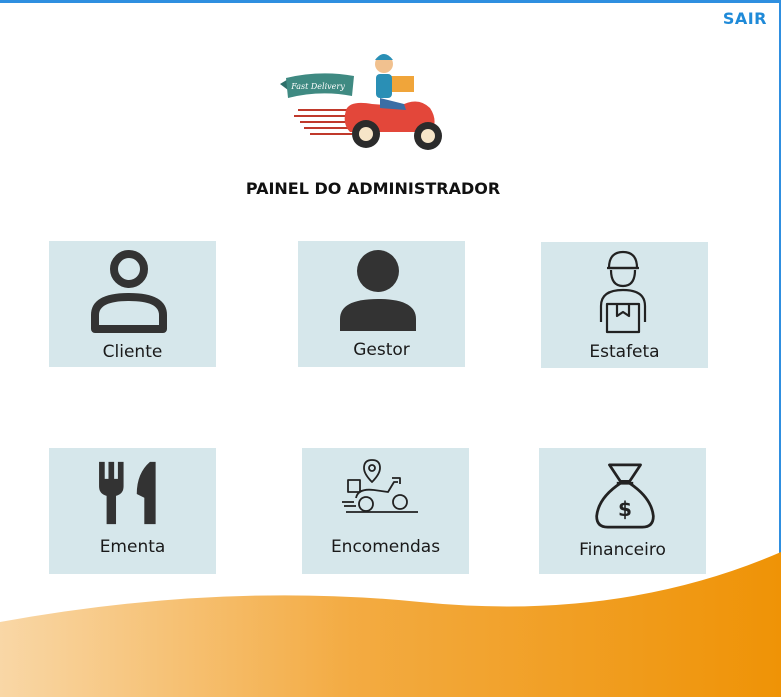 The width and height of the screenshot is (781, 697). I want to click on tile-estafeta: Estafeta, so click(624, 305).